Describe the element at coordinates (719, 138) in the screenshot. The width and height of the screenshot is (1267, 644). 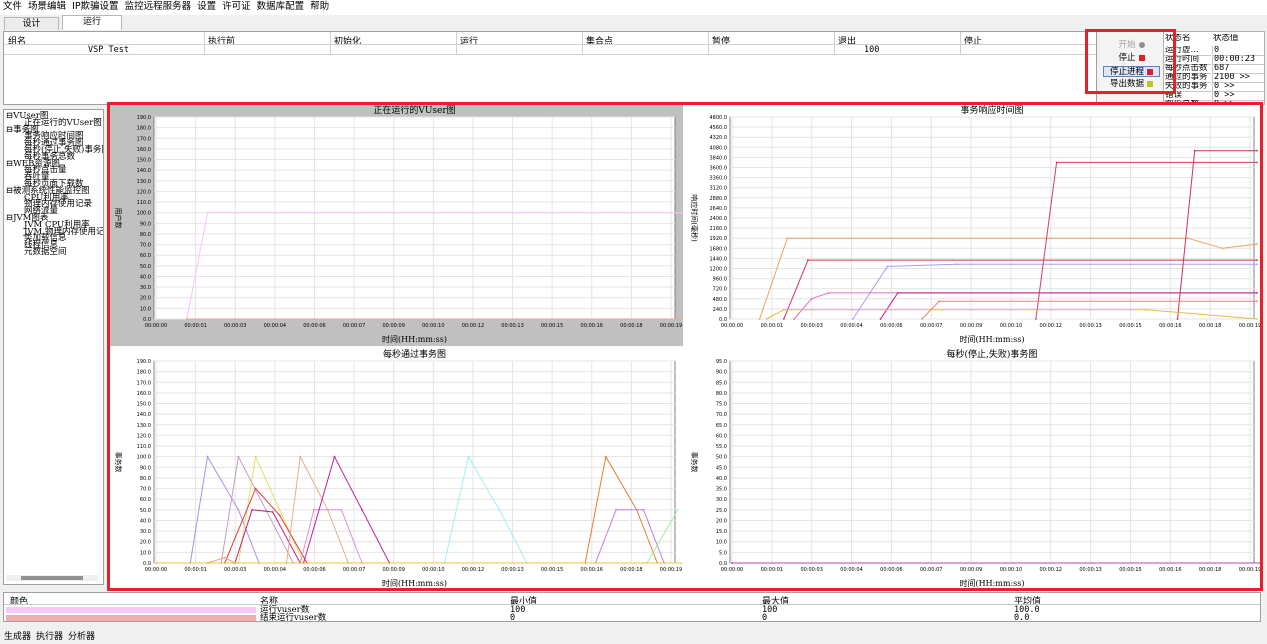
I see `y-tick-label: 4320.0` at that location.